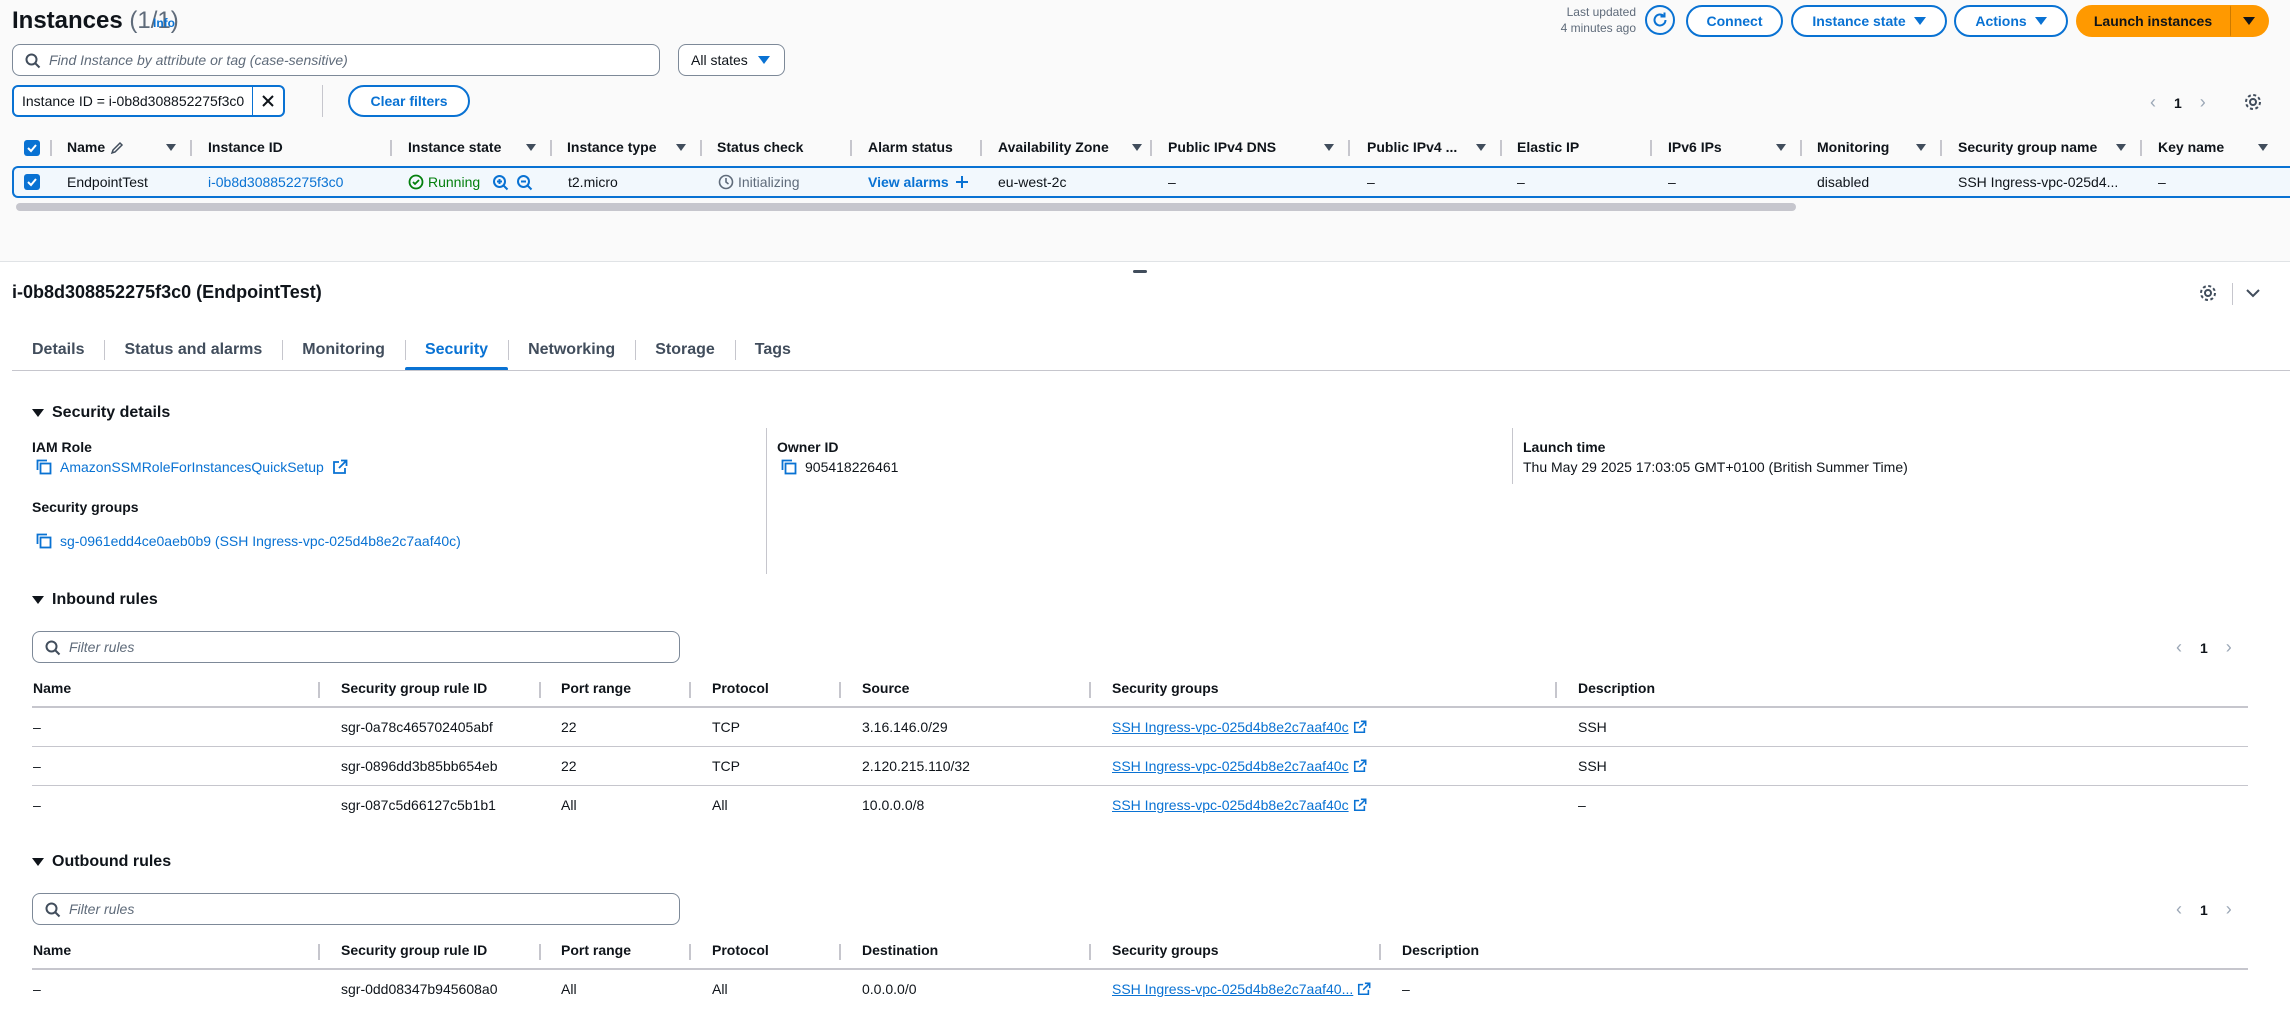 The image size is (2290, 1032). I want to click on tab-networking: Networking, so click(571, 350).